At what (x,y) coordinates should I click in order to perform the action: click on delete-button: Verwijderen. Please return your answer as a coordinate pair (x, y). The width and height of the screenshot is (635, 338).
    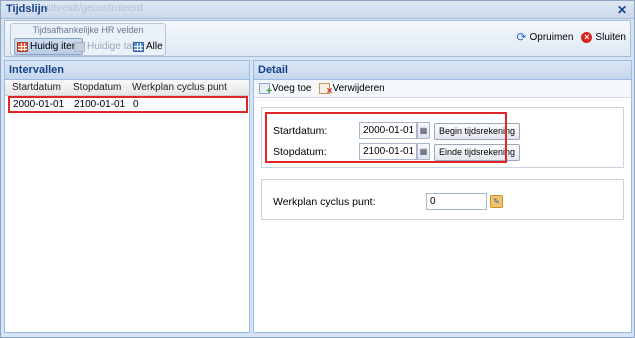
    Looking at the image, I should click on (352, 90).